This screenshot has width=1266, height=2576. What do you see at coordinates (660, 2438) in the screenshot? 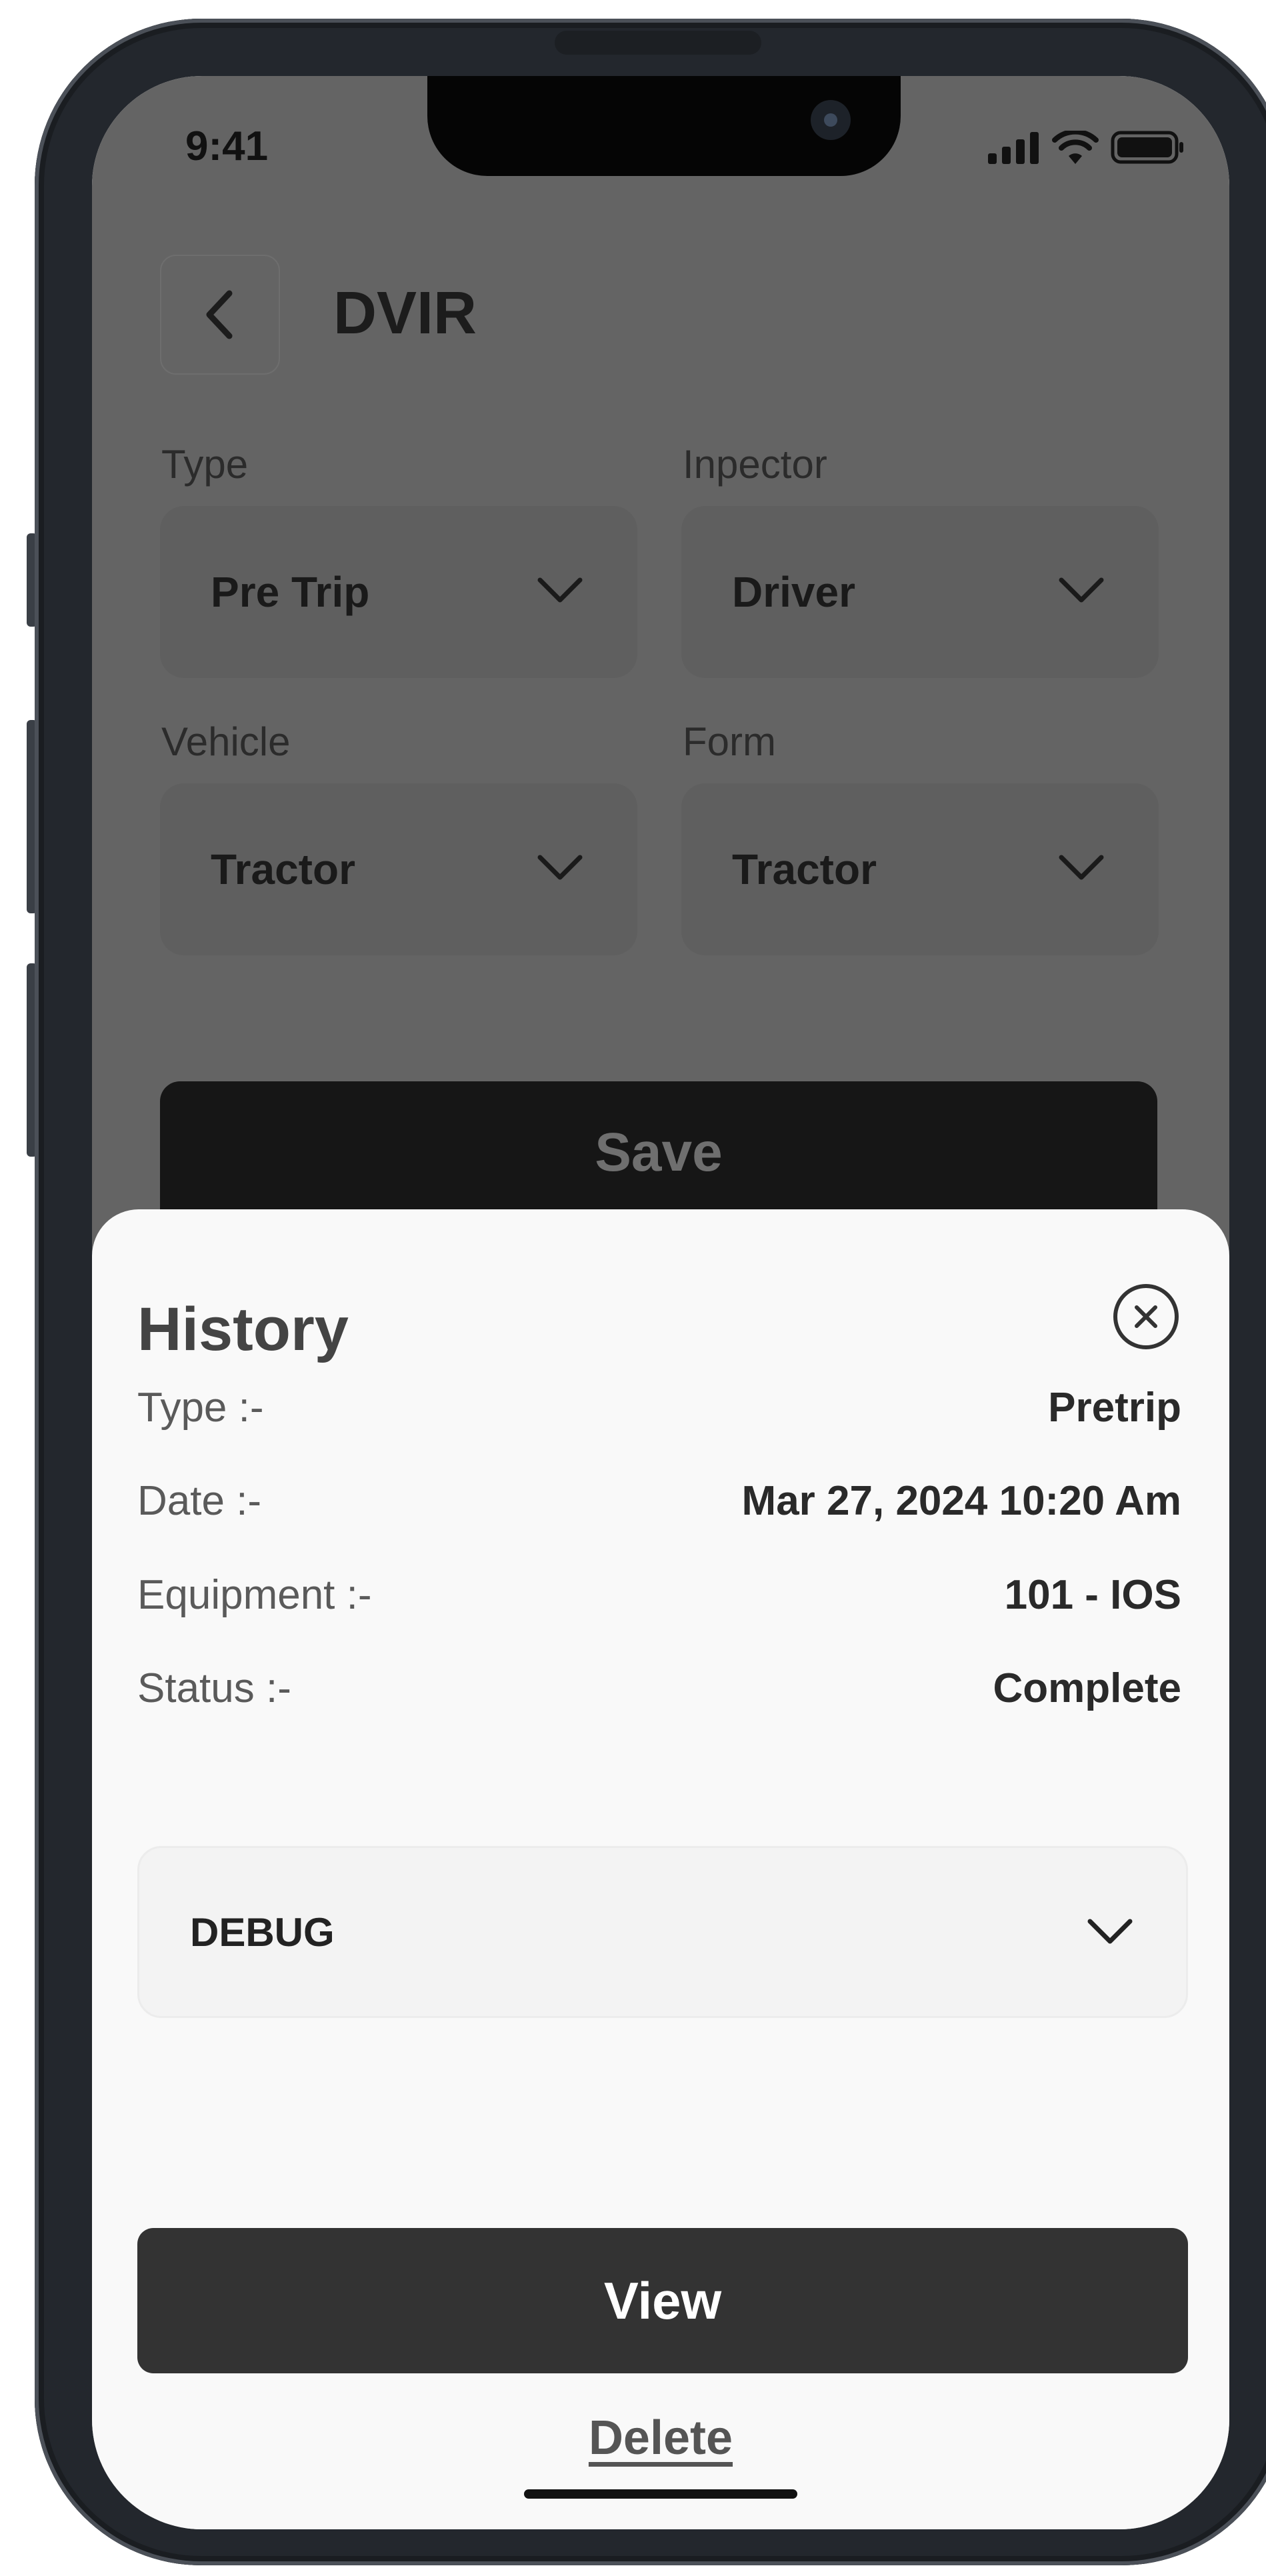
I see `delete-link: Delete` at bounding box center [660, 2438].